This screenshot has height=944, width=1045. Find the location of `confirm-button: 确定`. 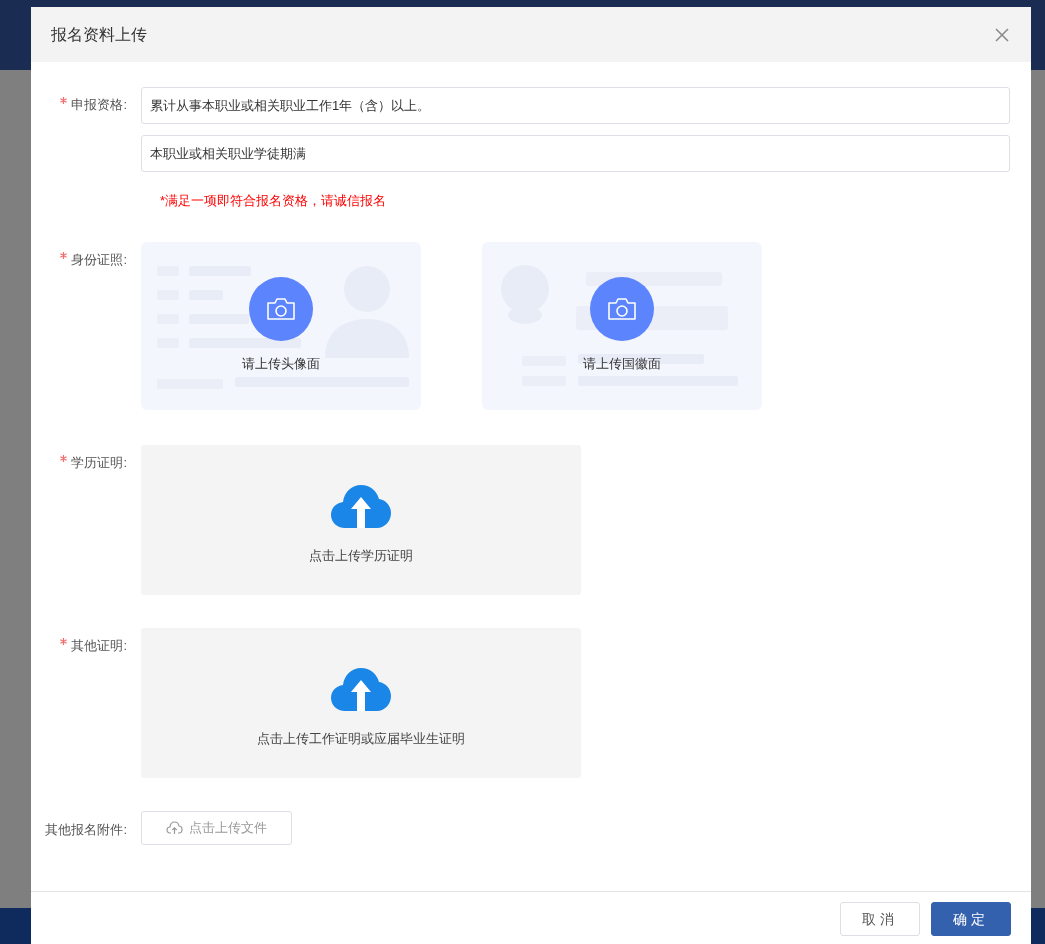

confirm-button: 确定 is located at coordinates (971, 919).